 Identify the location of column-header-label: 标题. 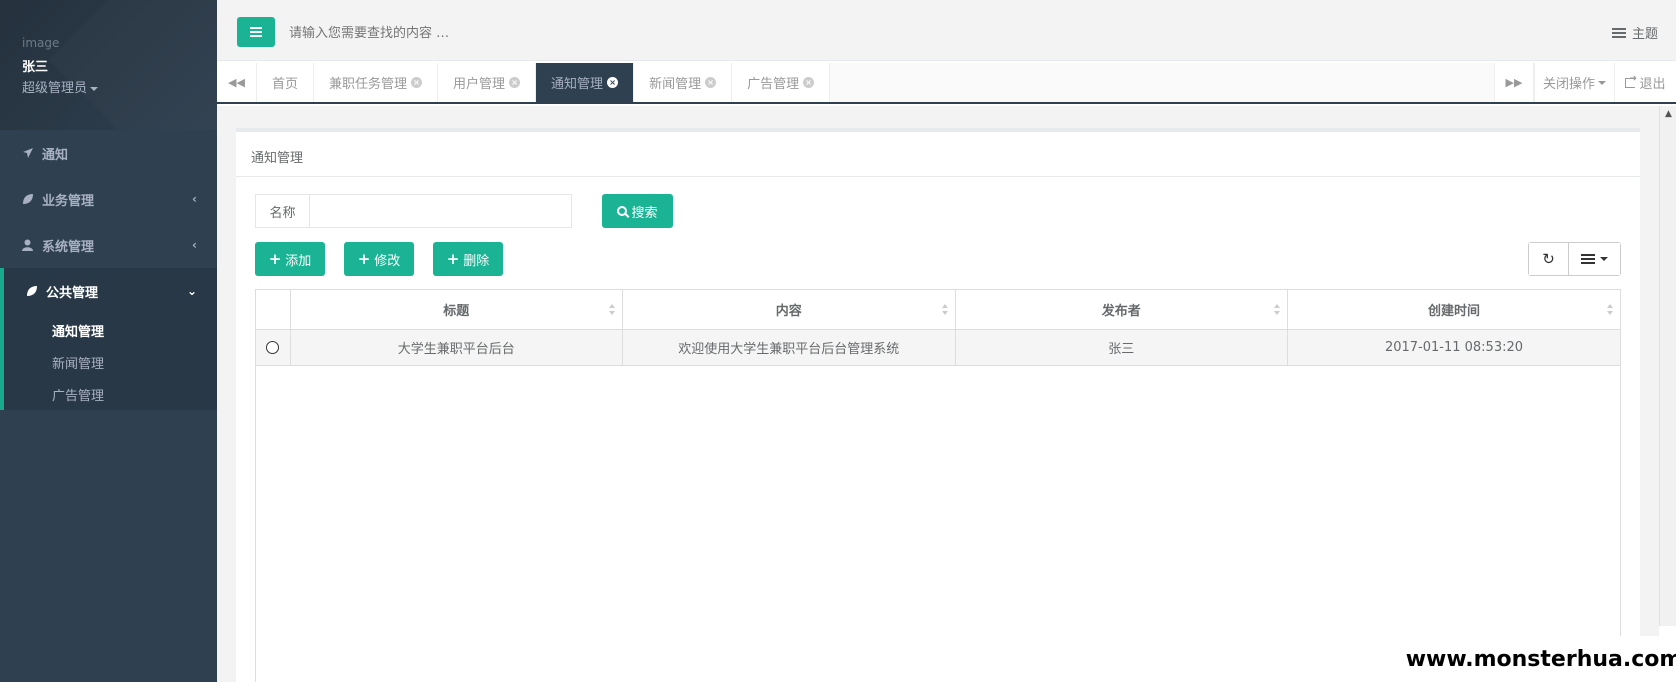
(456, 311).